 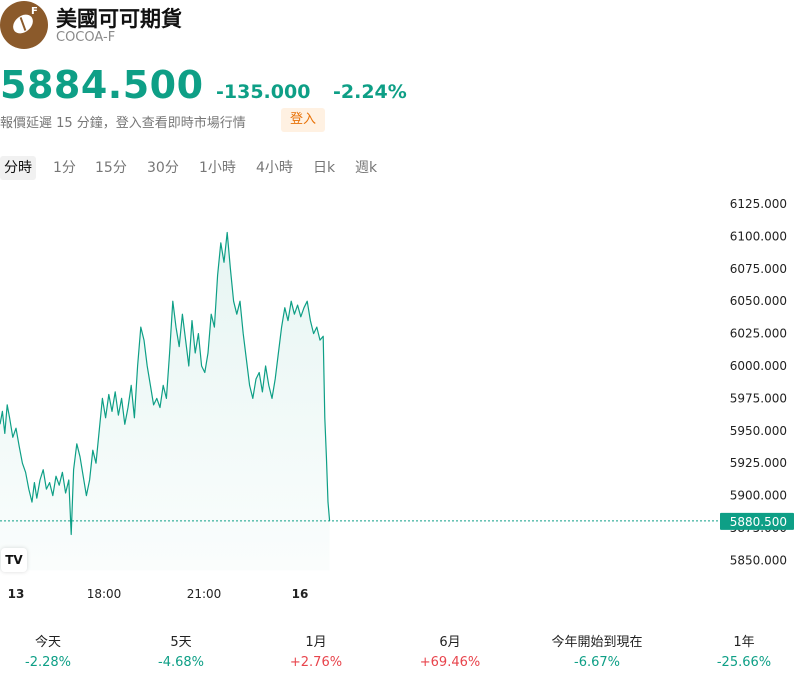 What do you see at coordinates (758, 204) in the screenshot?
I see `y-tick-label: 6125.000` at bounding box center [758, 204].